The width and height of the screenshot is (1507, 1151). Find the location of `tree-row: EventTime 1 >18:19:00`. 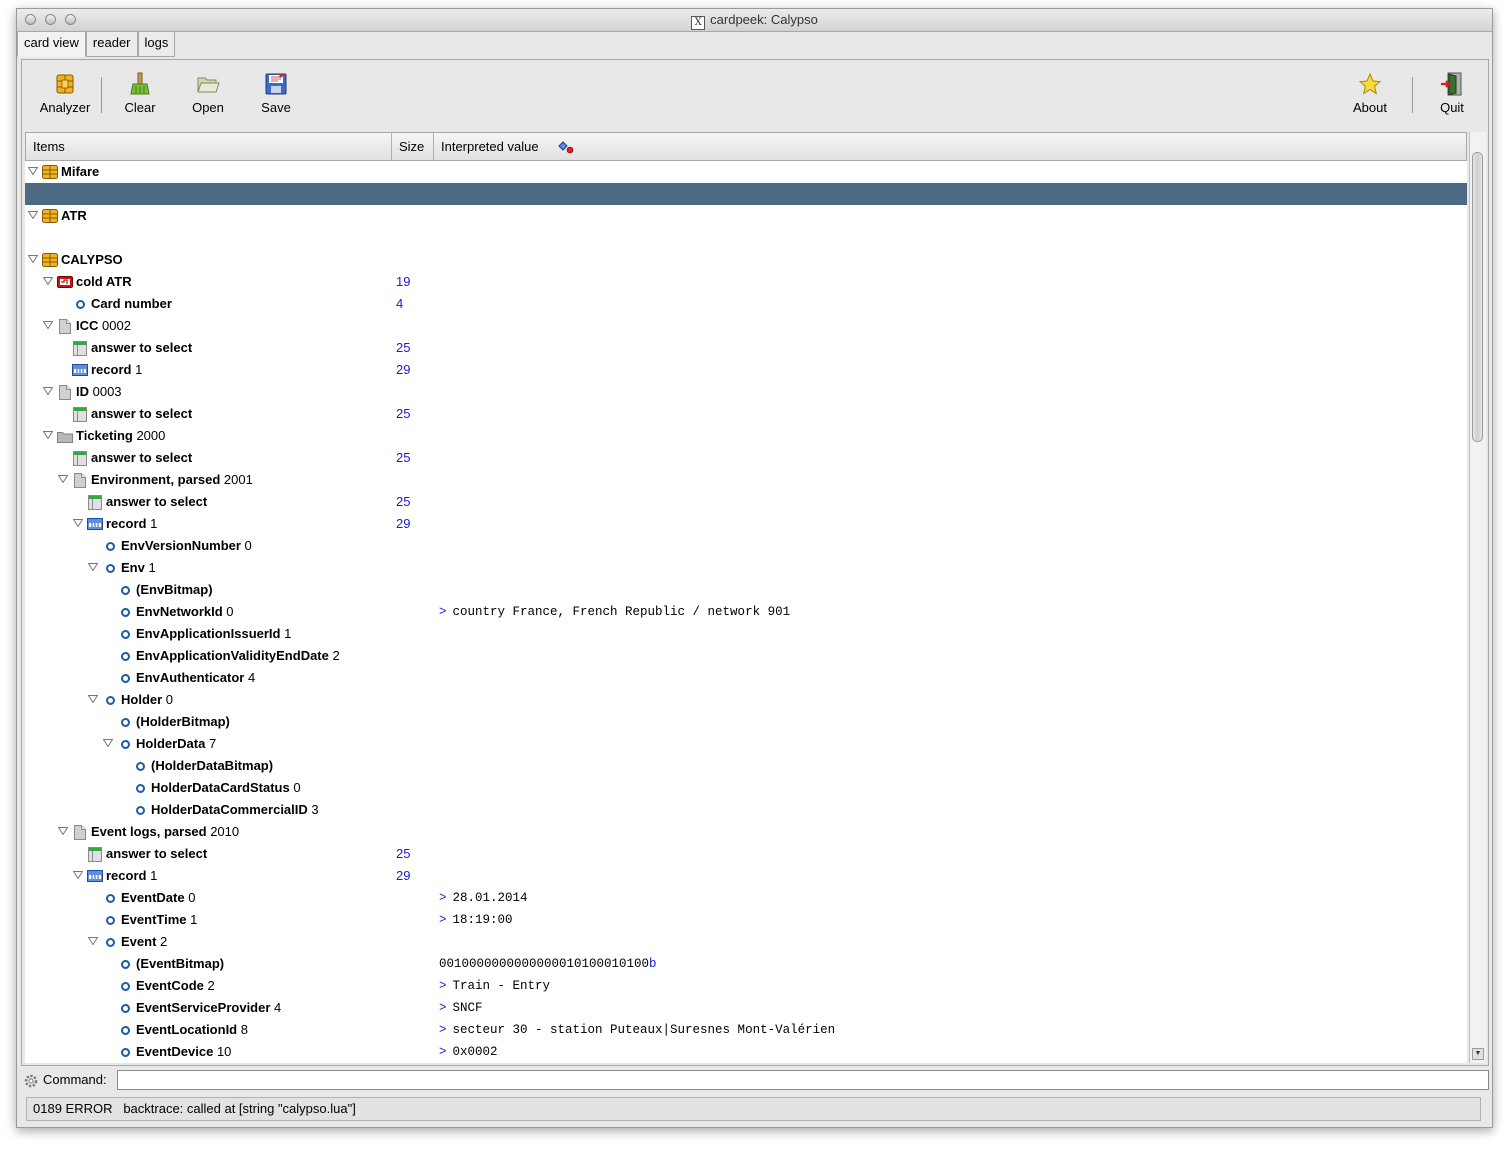

tree-row: EventTime 1 >18:19:00 is located at coordinates (746, 920).